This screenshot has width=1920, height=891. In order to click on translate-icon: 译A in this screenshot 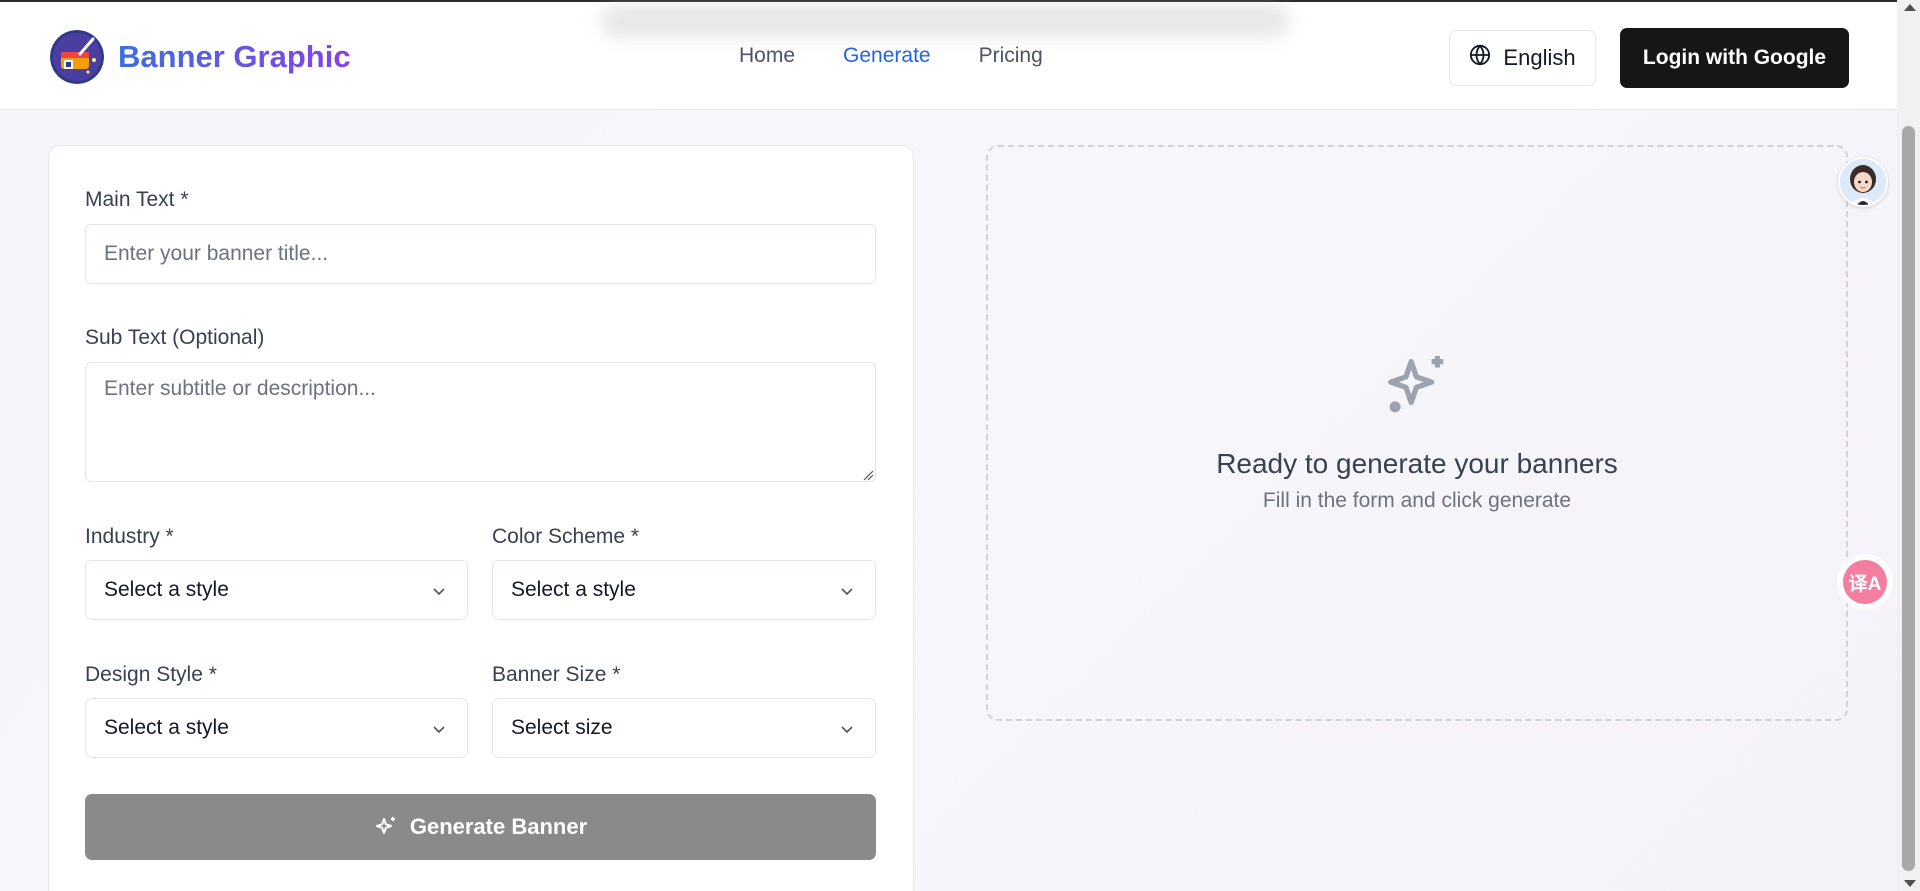, I will do `click(1865, 582)`.